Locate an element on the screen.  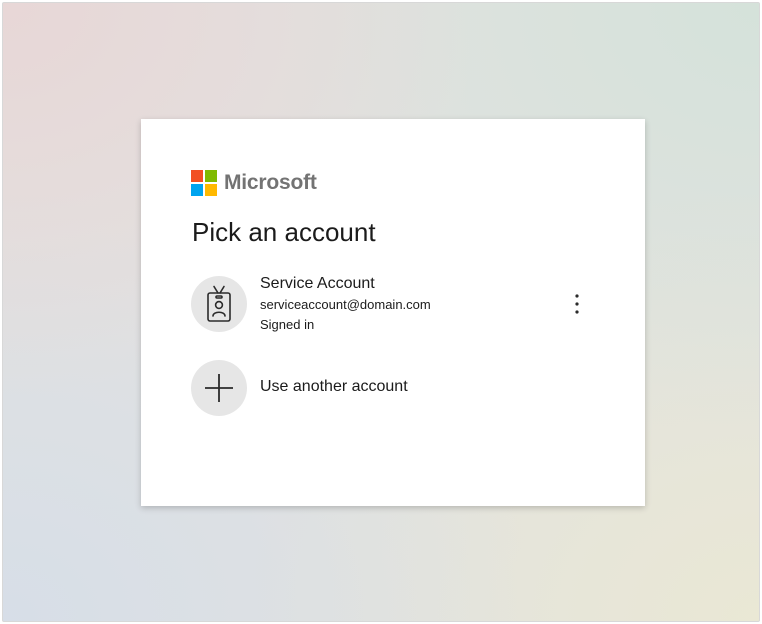
vertical-ellipsis-icon is located at coordinates (577, 304).